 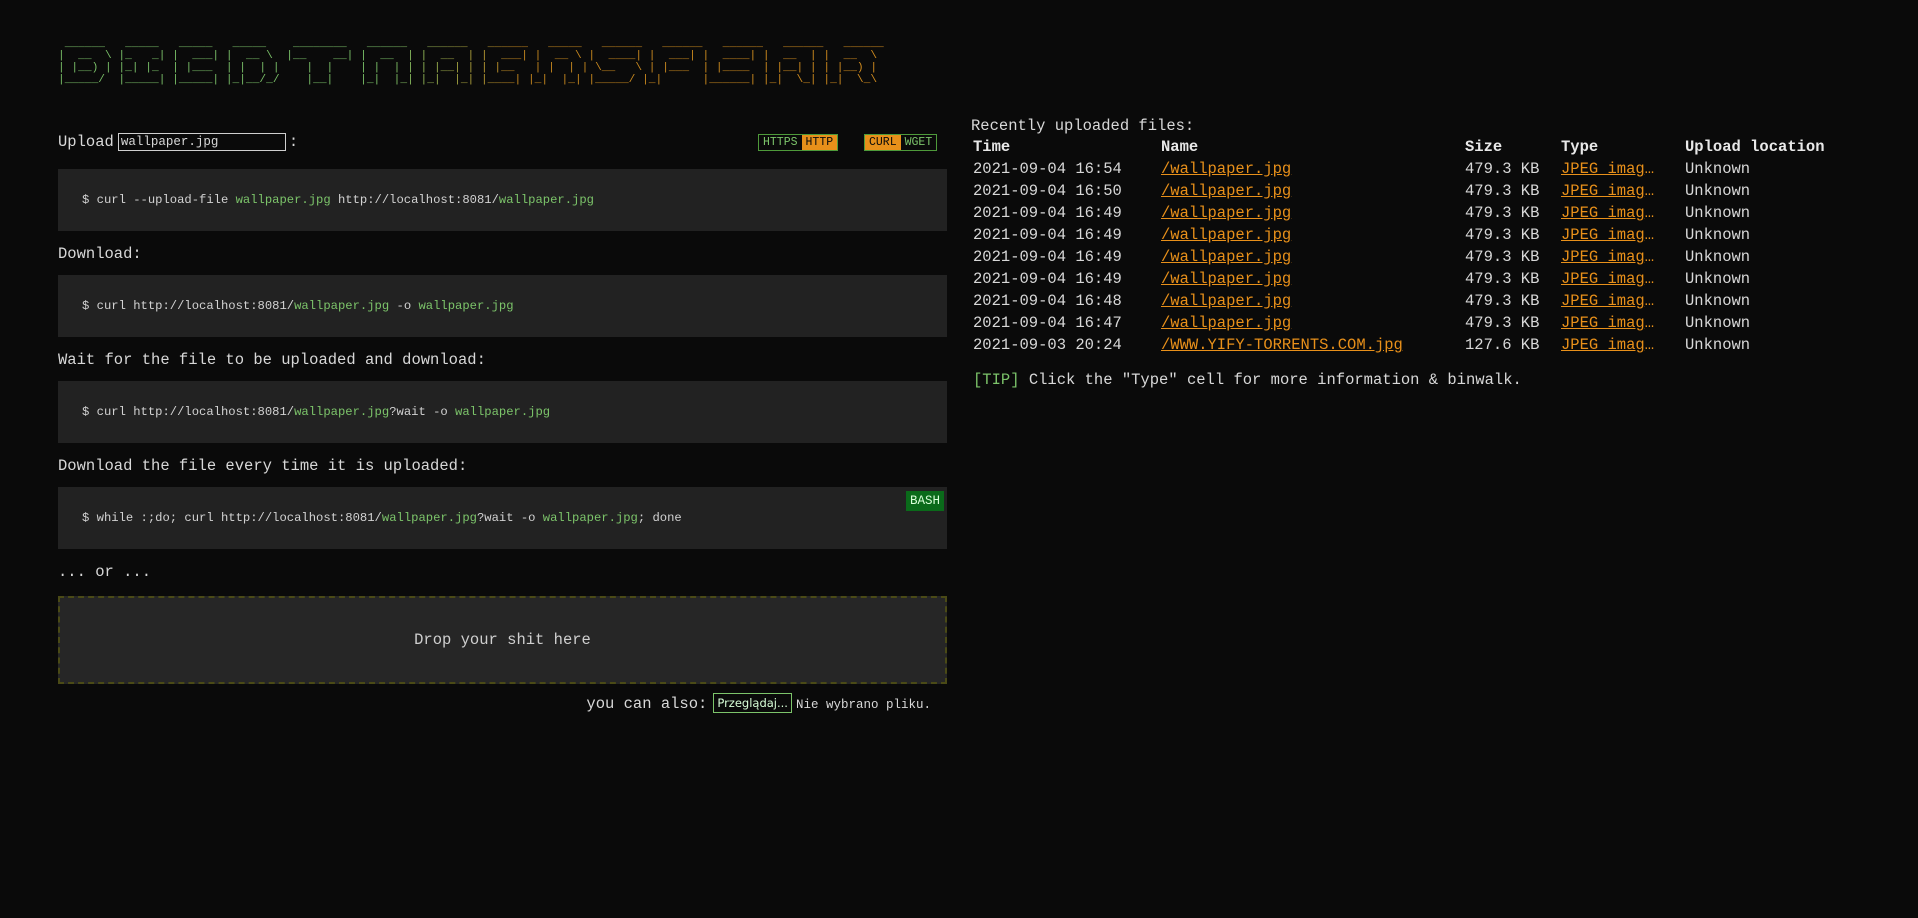 What do you see at coordinates (918, 142) in the screenshot?
I see `wget-option: WGET` at bounding box center [918, 142].